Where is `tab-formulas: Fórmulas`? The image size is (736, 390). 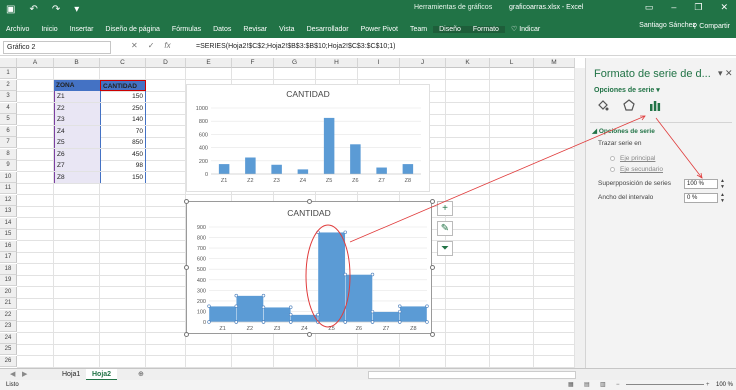
tab-formulas: Fórmulas is located at coordinates (186, 29).